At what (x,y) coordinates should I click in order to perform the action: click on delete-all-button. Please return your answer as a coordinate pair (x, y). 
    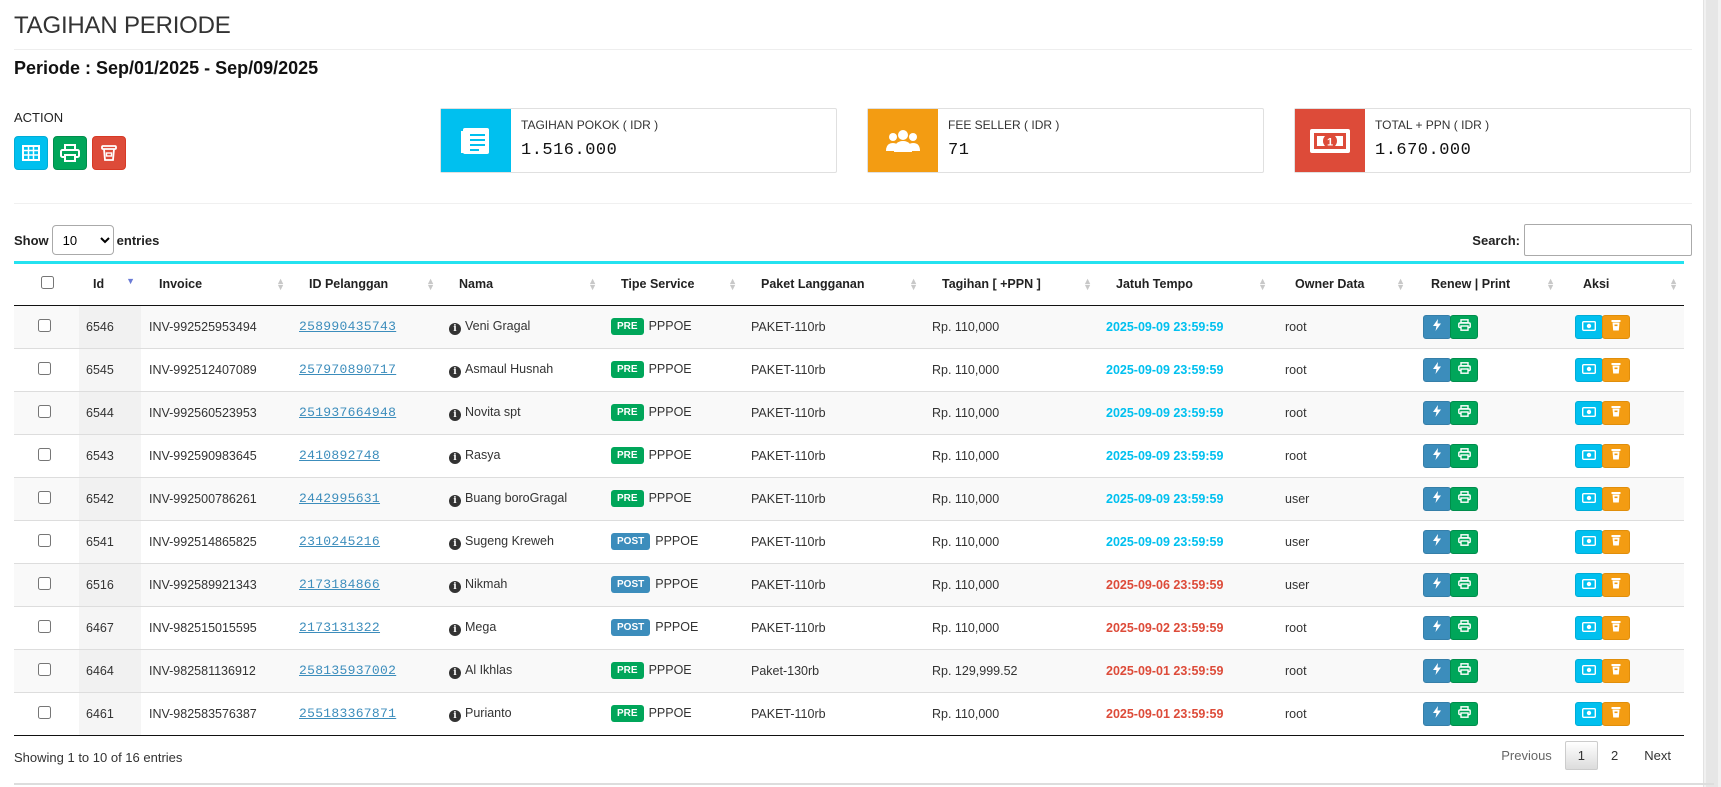
    Looking at the image, I should click on (109, 153).